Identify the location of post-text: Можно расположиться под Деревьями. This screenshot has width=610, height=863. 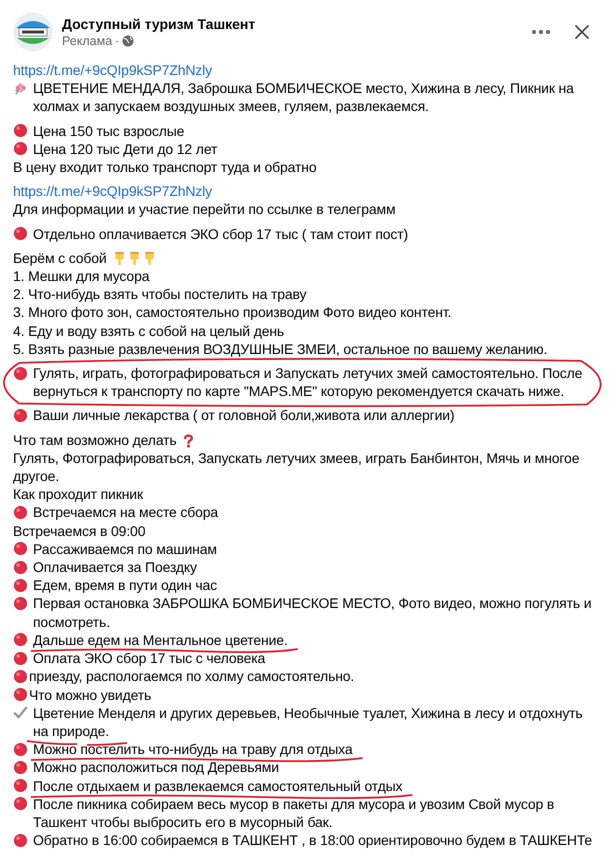
(156, 767).